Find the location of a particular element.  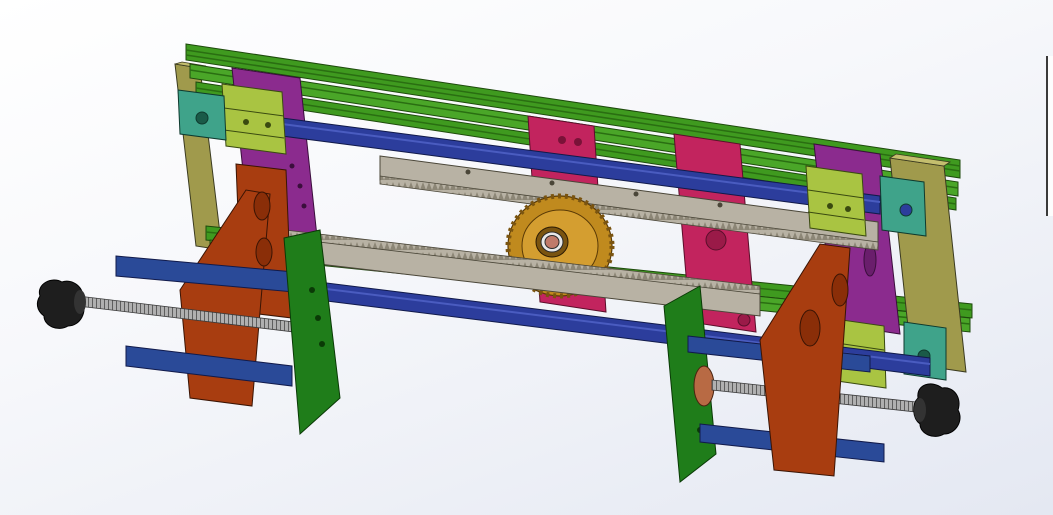

clamp-knob-left is located at coordinates (61, 304).